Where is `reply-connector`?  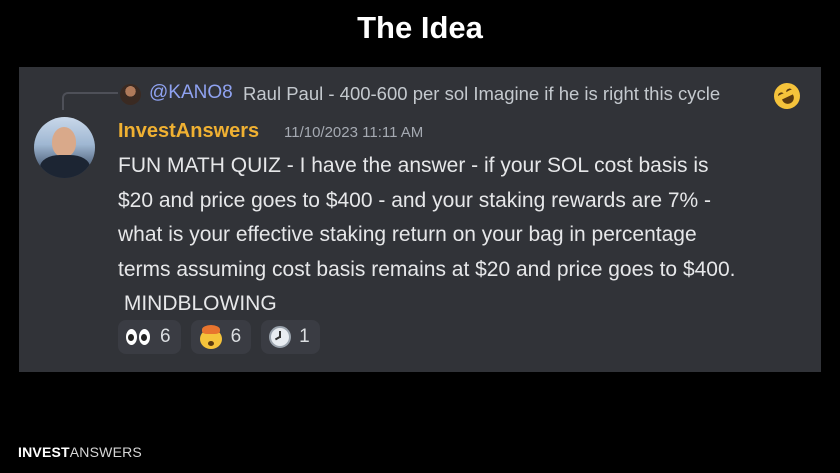 reply-connector is located at coordinates (90, 101).